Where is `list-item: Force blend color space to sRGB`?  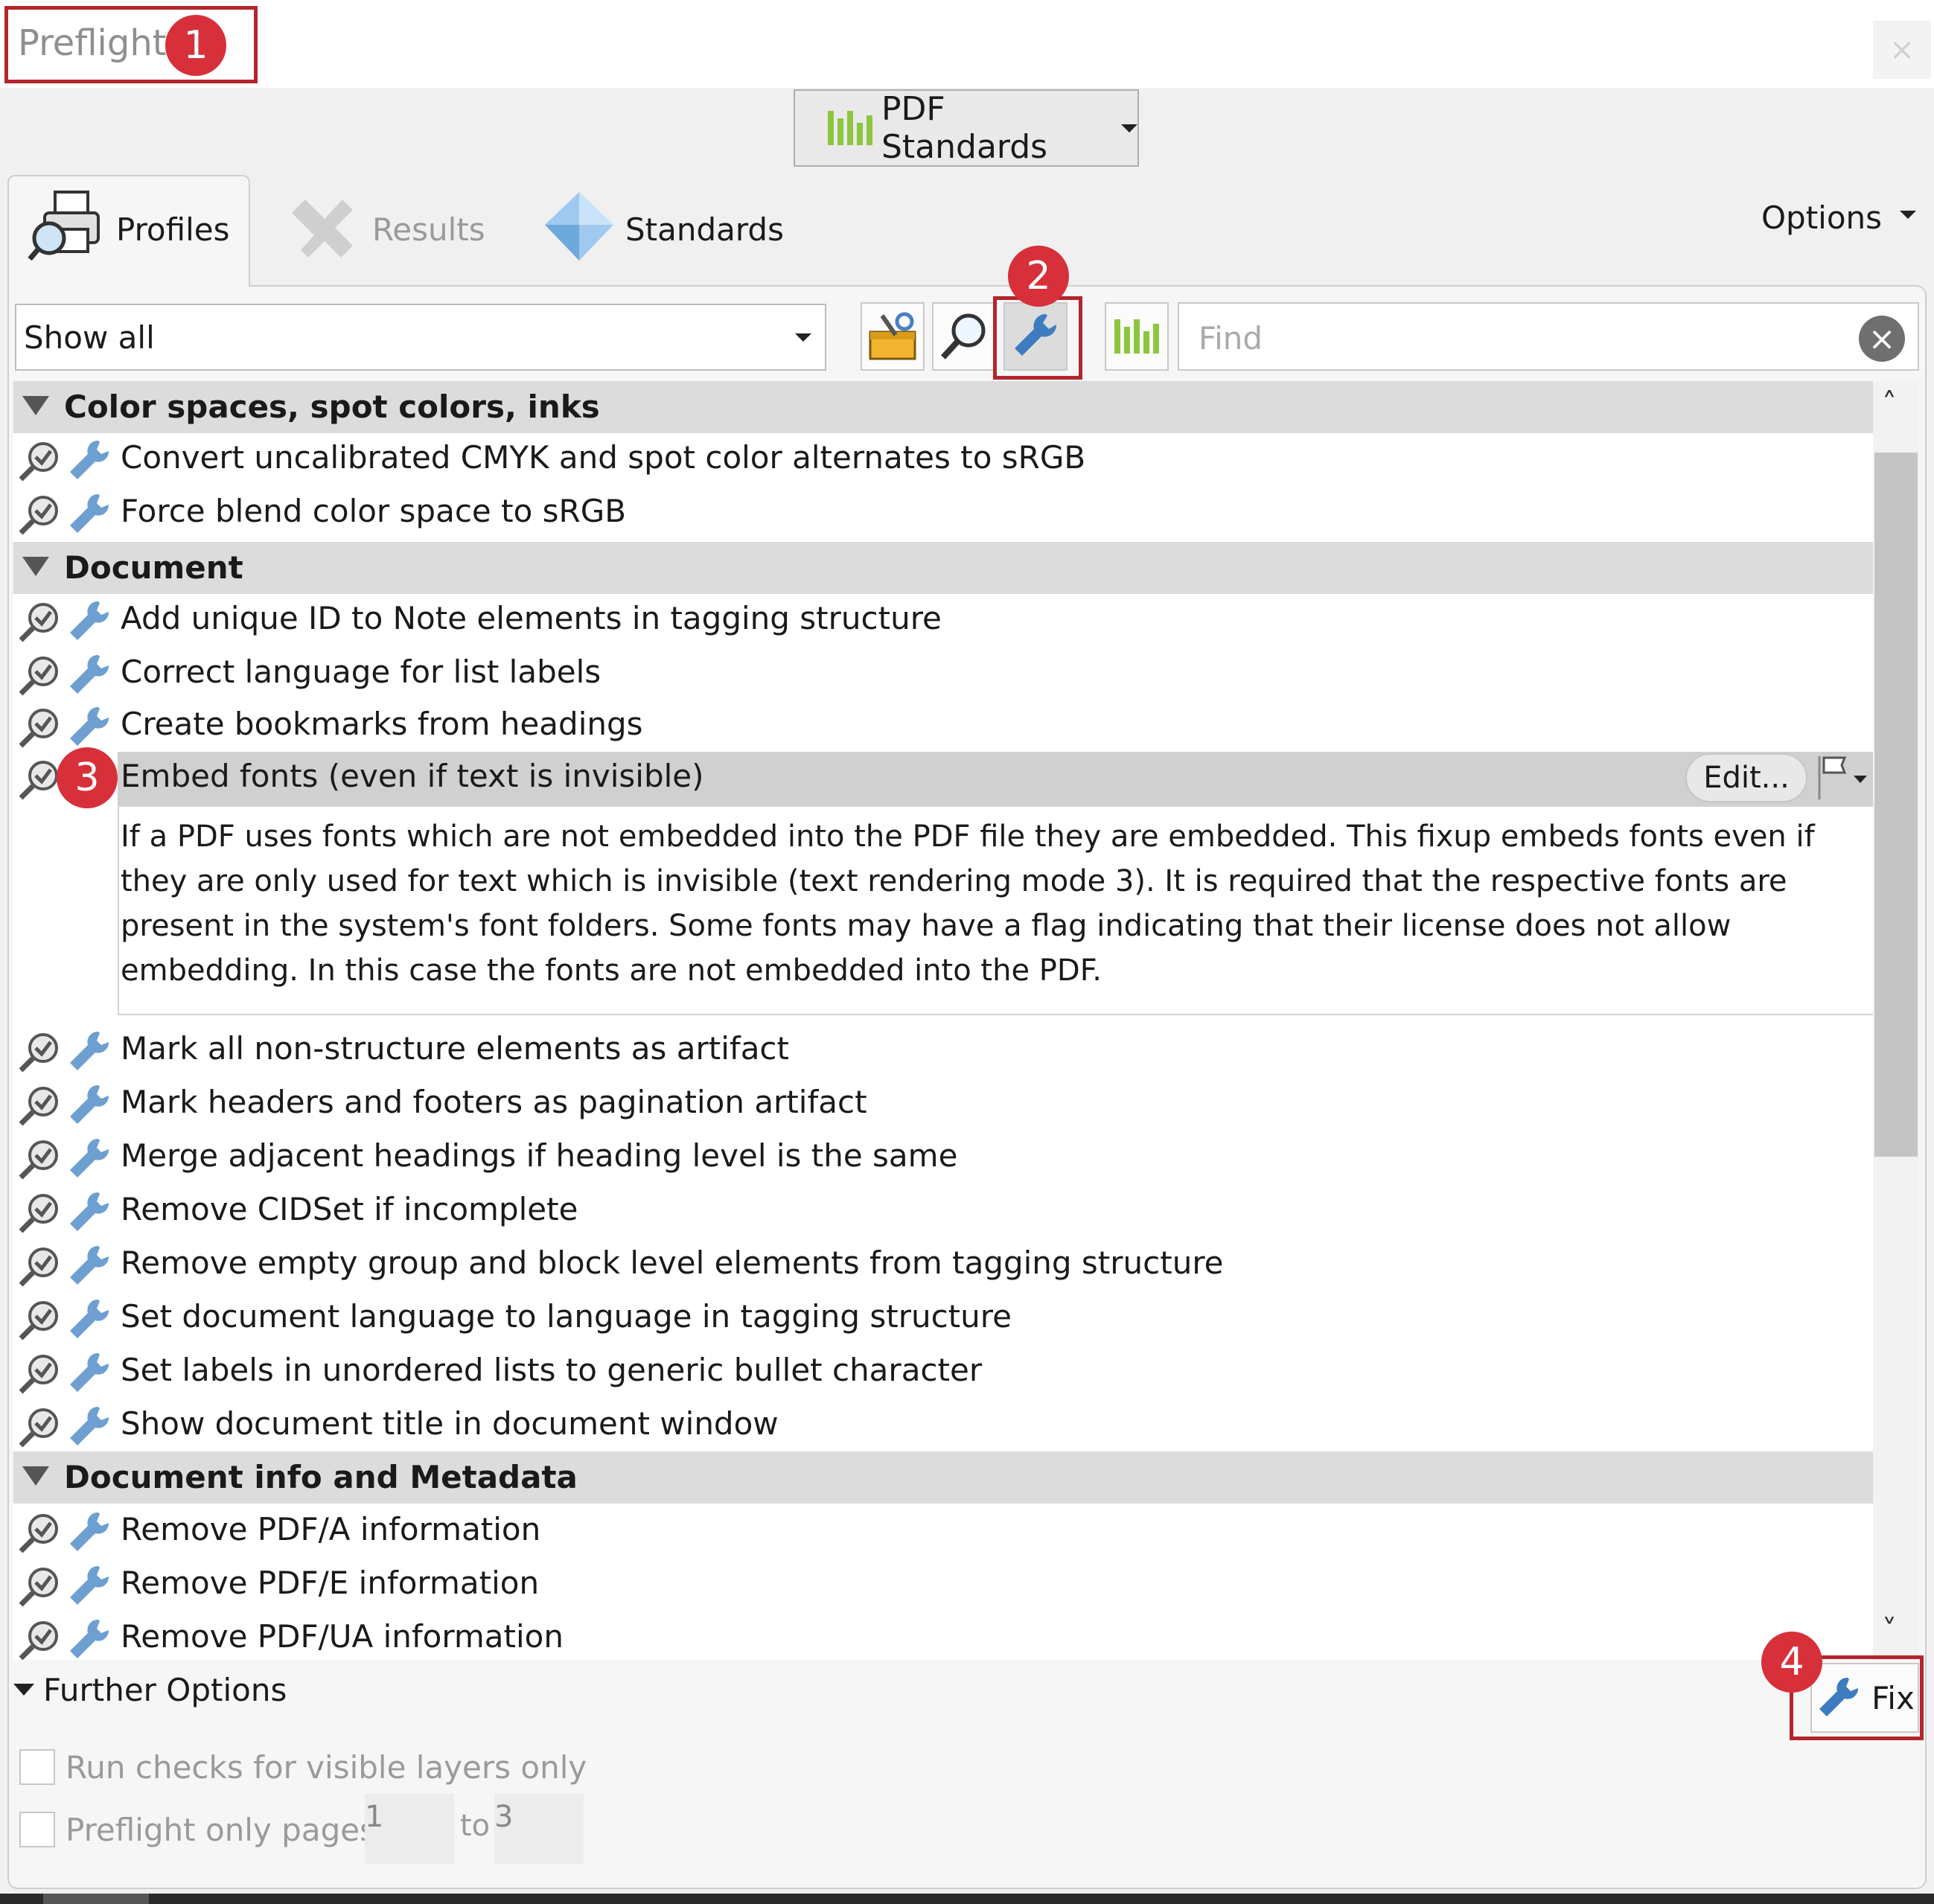
list-item: Force blend color space to sRGB is located at coordinates (943, 513).